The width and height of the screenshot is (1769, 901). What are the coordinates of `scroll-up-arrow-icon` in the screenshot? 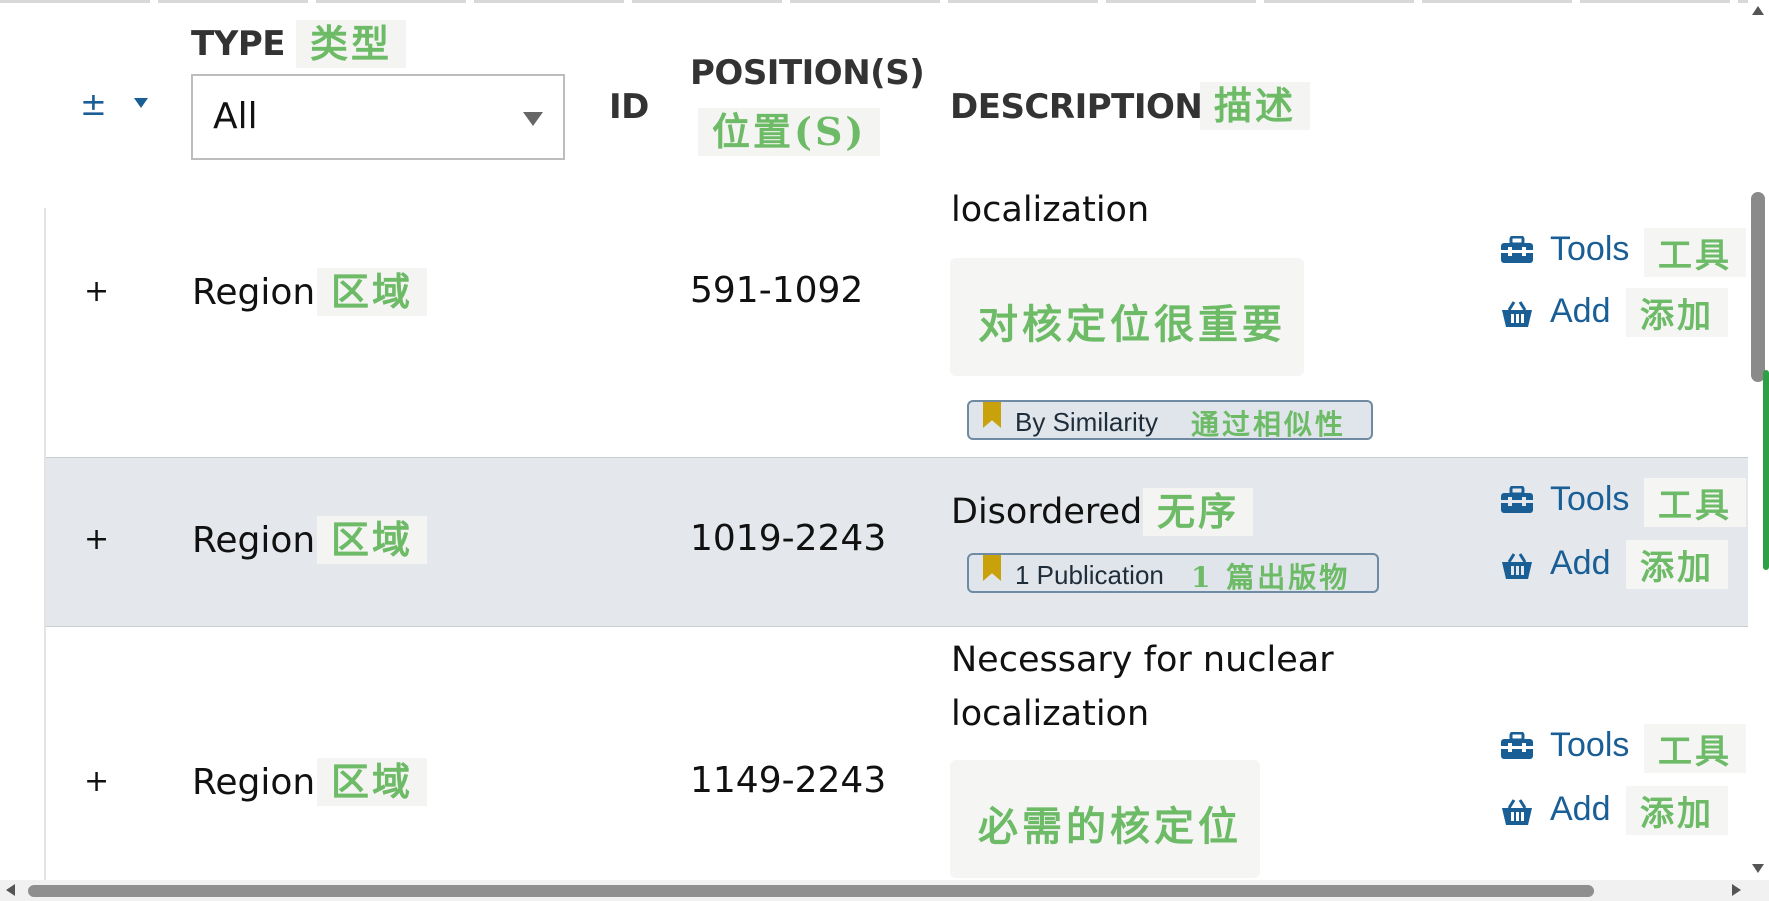 It's located at (1758, 10).